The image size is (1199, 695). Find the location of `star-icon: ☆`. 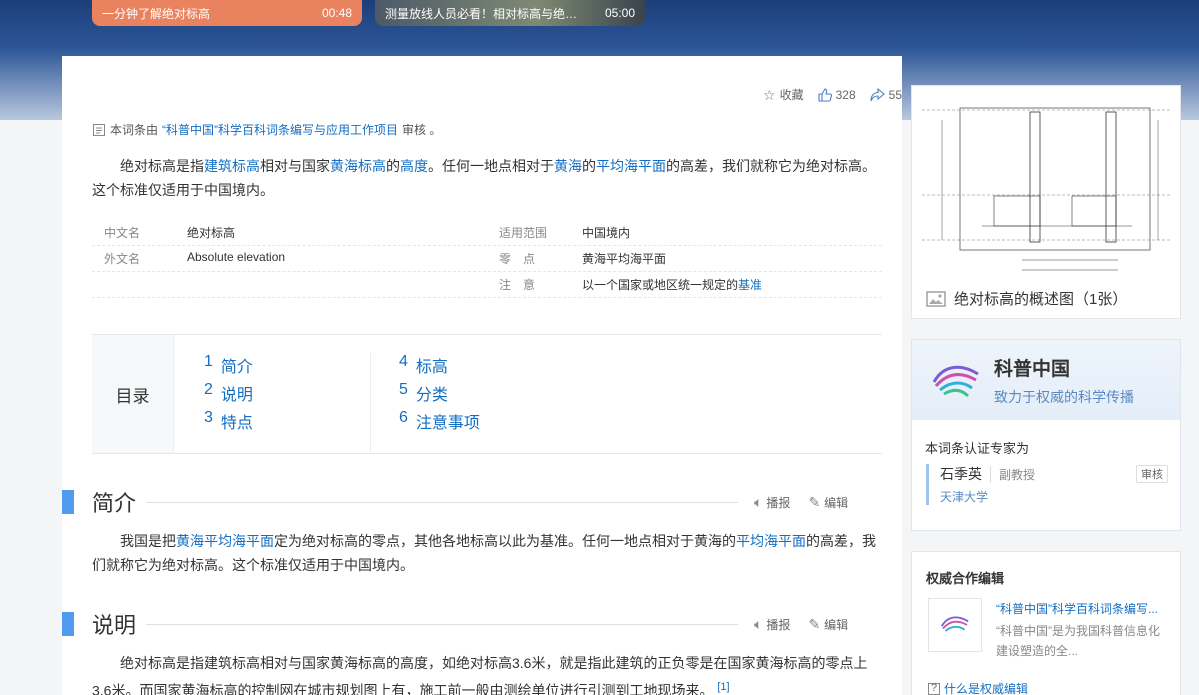

star-icon: ☆ is located at coordinates (769, 94).